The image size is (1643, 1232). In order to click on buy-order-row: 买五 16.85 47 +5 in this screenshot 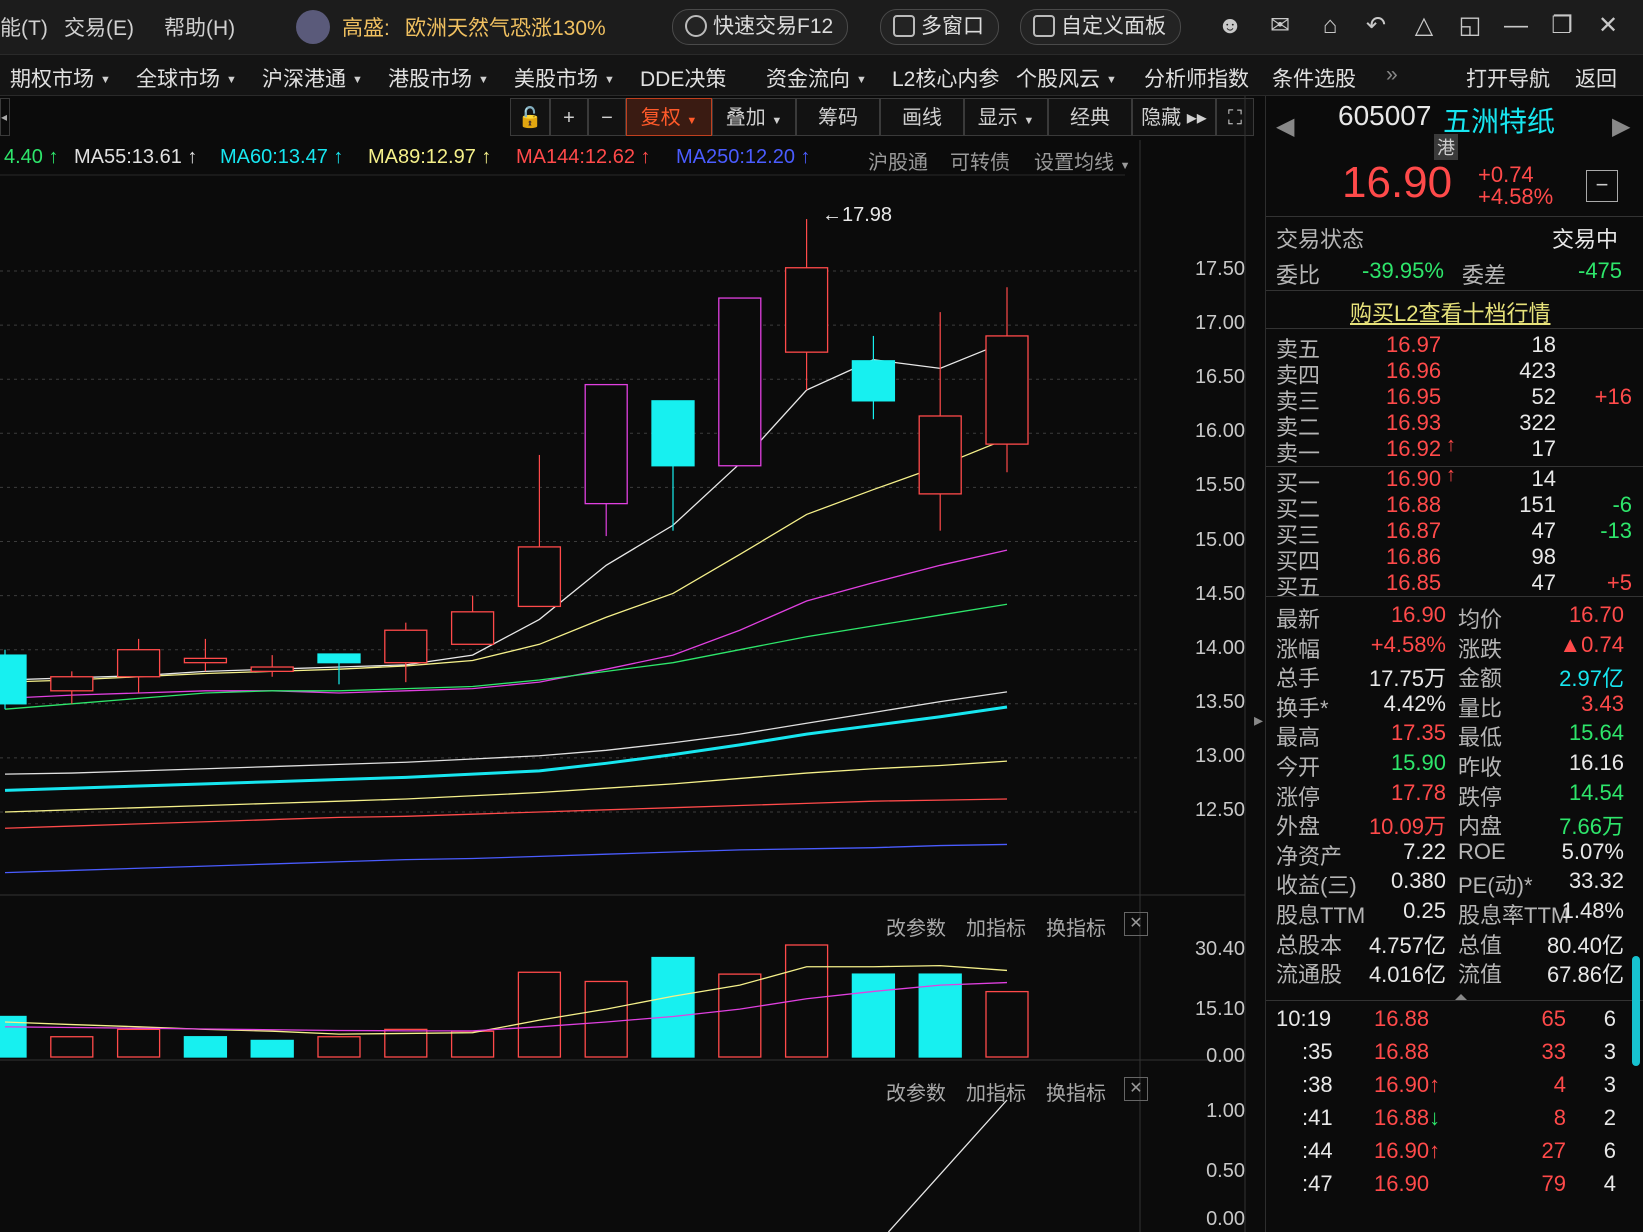, I will do `click(1454, 585)`.